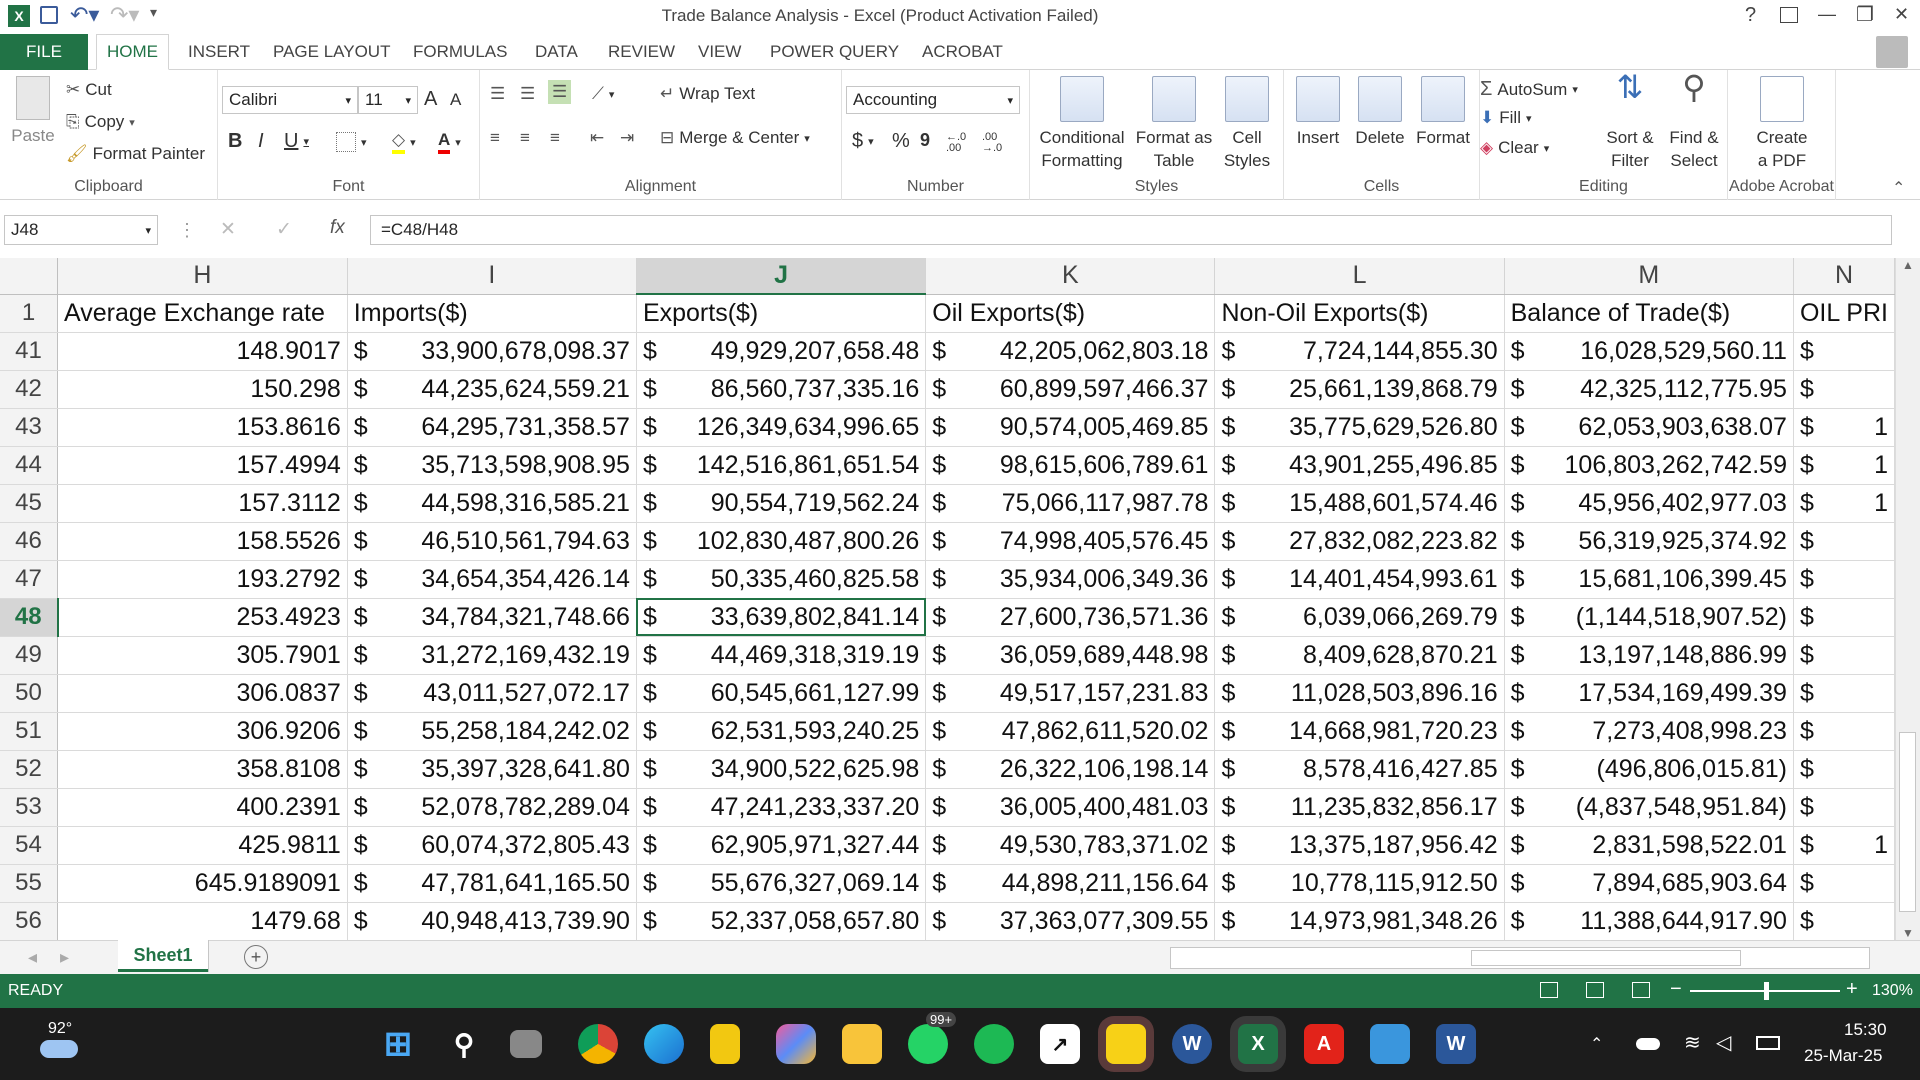  I want to click on row-header: 50, so click(29, 693).